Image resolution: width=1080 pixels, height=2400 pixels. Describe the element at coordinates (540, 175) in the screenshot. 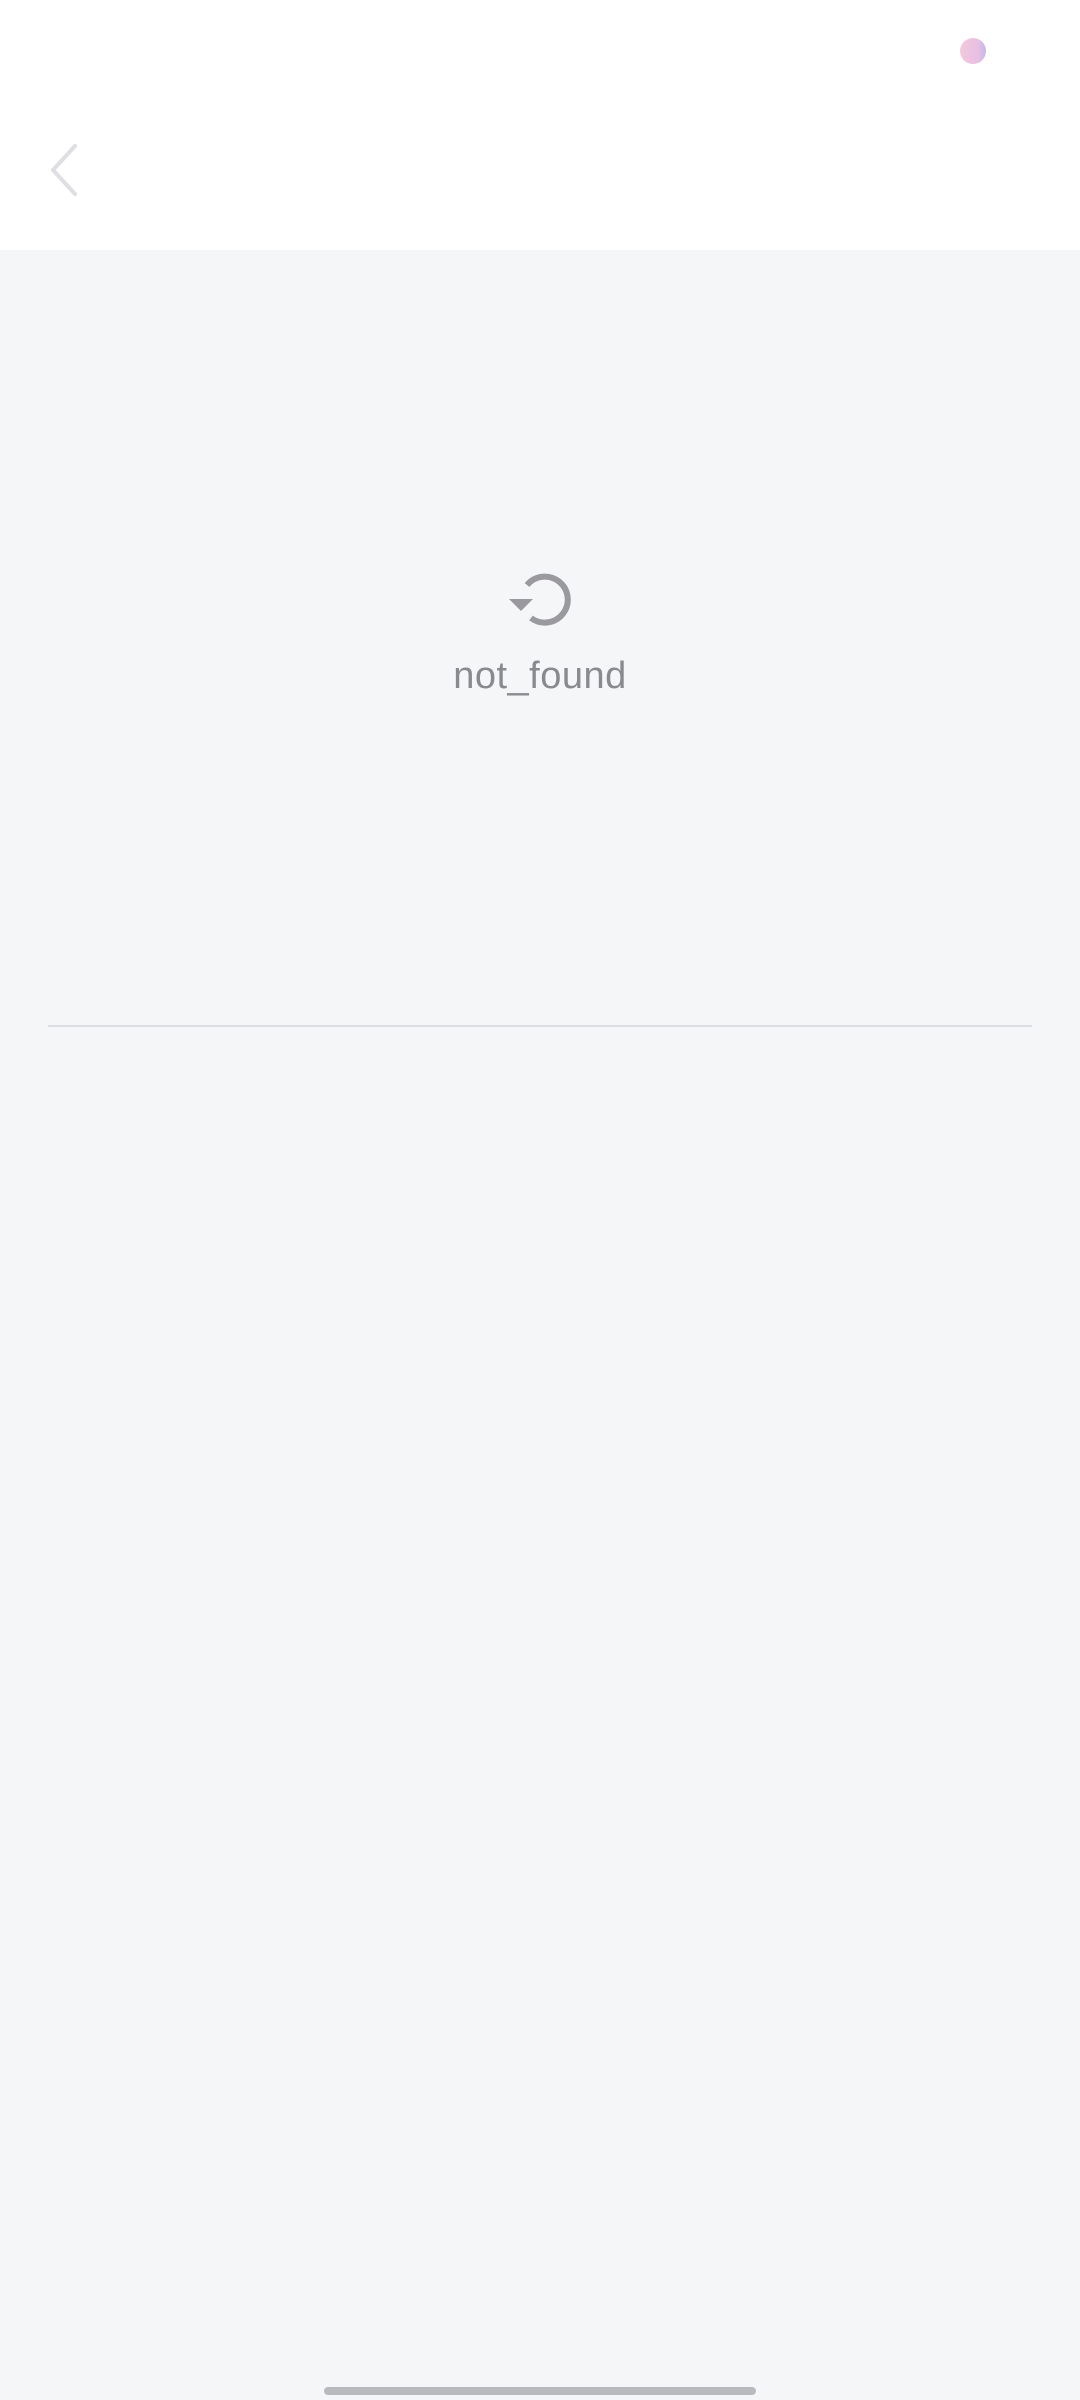

I see `app-header` at that location.